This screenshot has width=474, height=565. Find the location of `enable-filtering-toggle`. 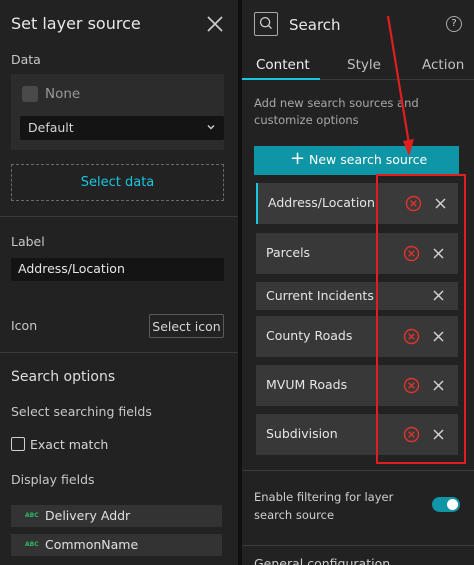

enable-filtering-toggle is located at coordinates (446, 504).